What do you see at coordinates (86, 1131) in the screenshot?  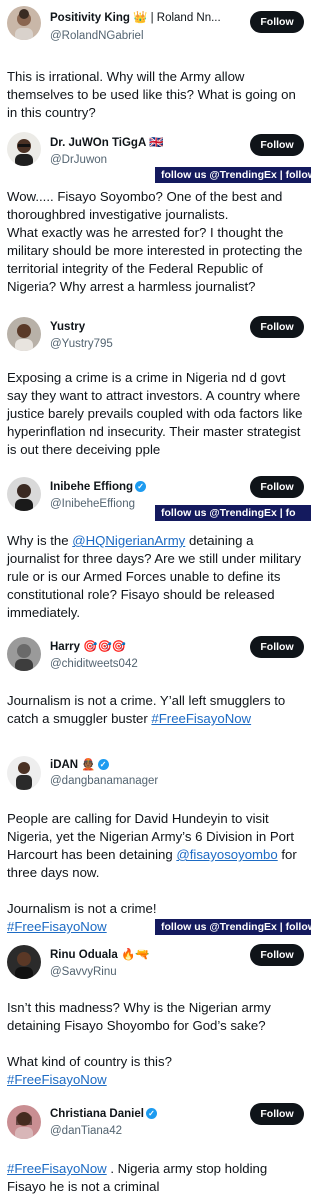 I see `author-handle: @danTiana42` at bounding box center [86, 1131].